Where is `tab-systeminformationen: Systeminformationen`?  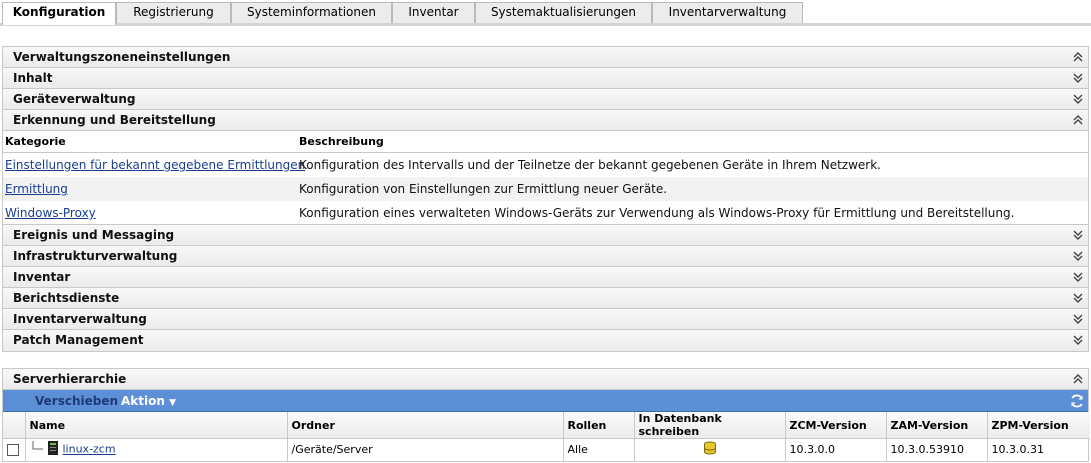 tab-systeminformationen: Systeminformationen is located at coordinates (311, 12).